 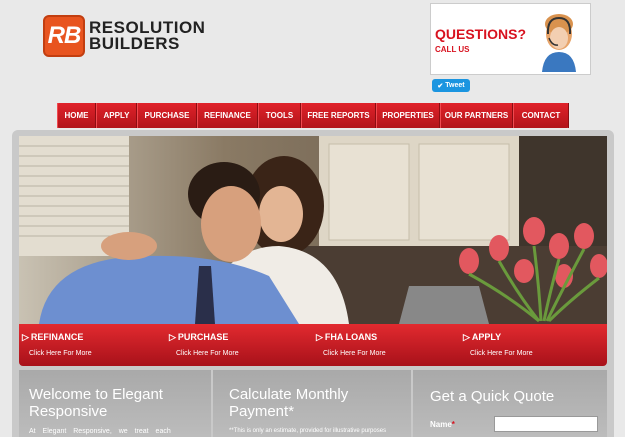 I want to click on nav-item-tools: TOOLS, so click(x=279, y=115).